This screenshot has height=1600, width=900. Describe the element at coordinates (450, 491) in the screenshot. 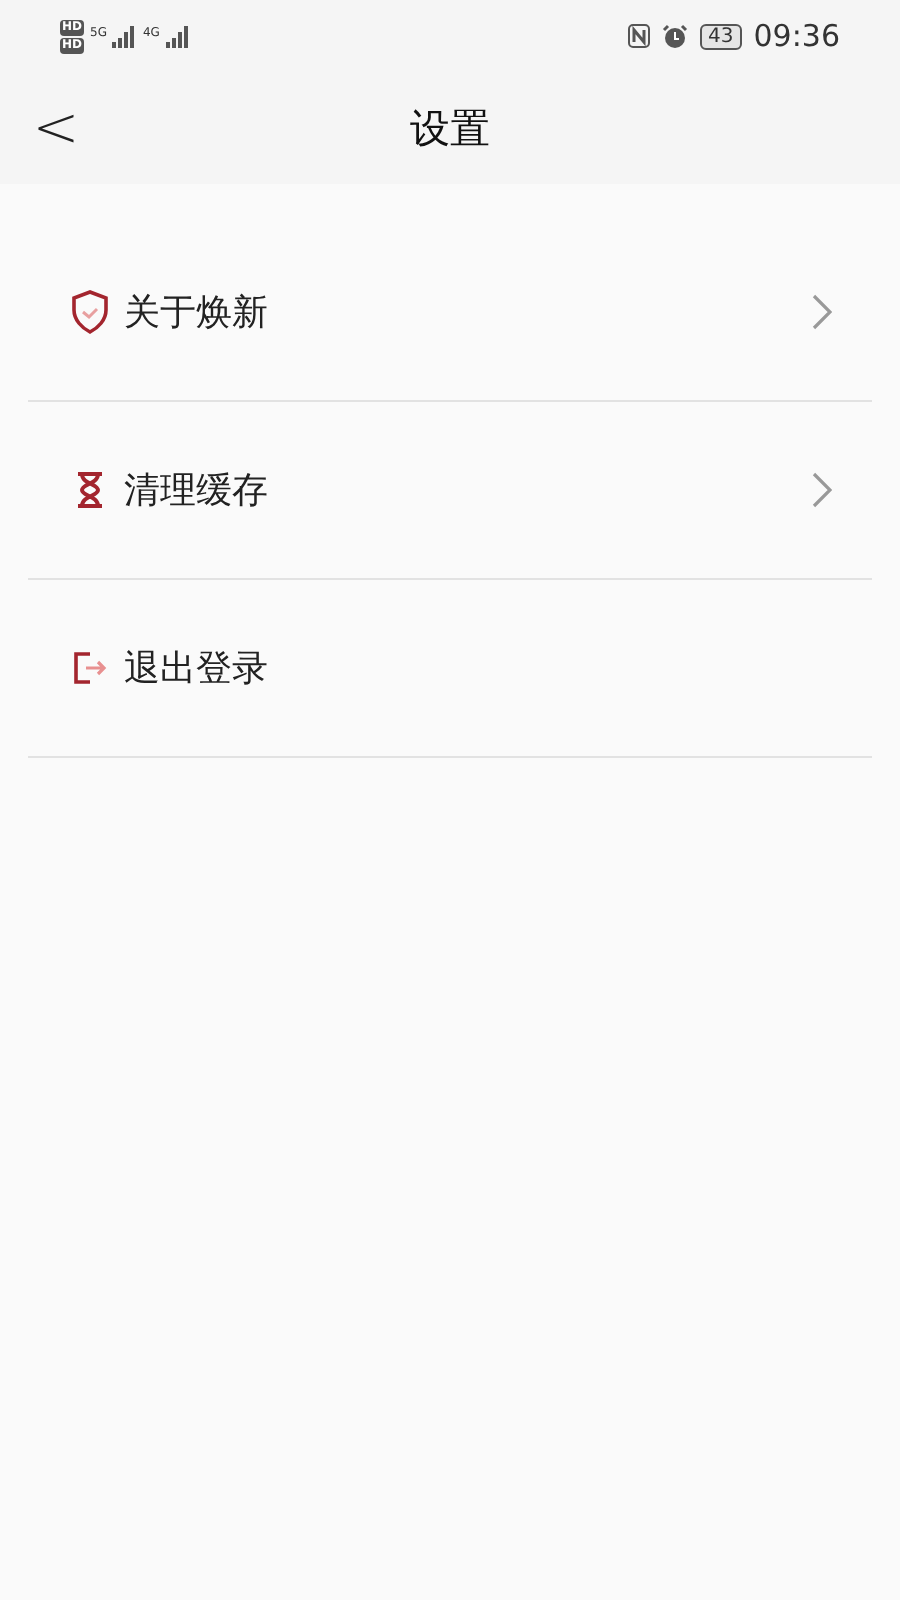

I see `settings-row: 清理缓存` at that location.